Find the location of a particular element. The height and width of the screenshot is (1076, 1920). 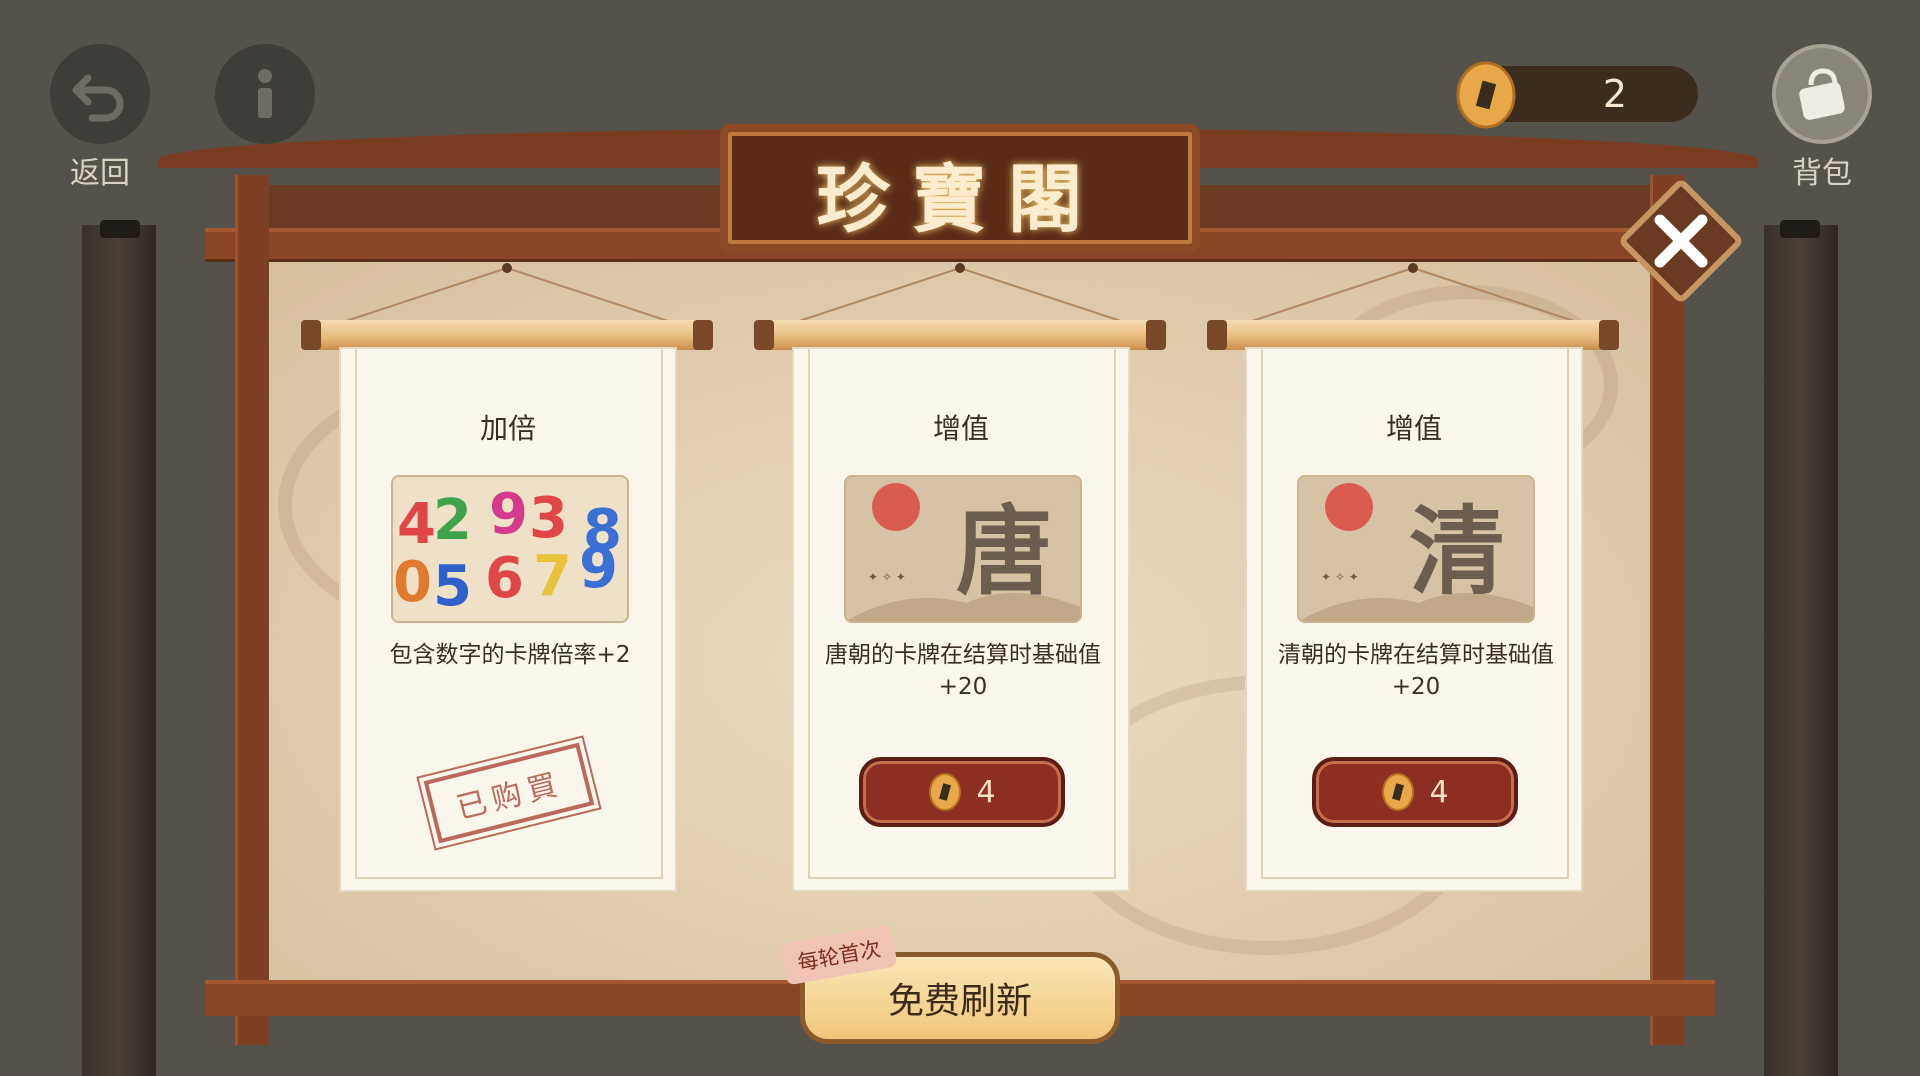

tang-dynasty-image: ✦ ✧ ✦ 唐 is located at coordinates (963, 549).